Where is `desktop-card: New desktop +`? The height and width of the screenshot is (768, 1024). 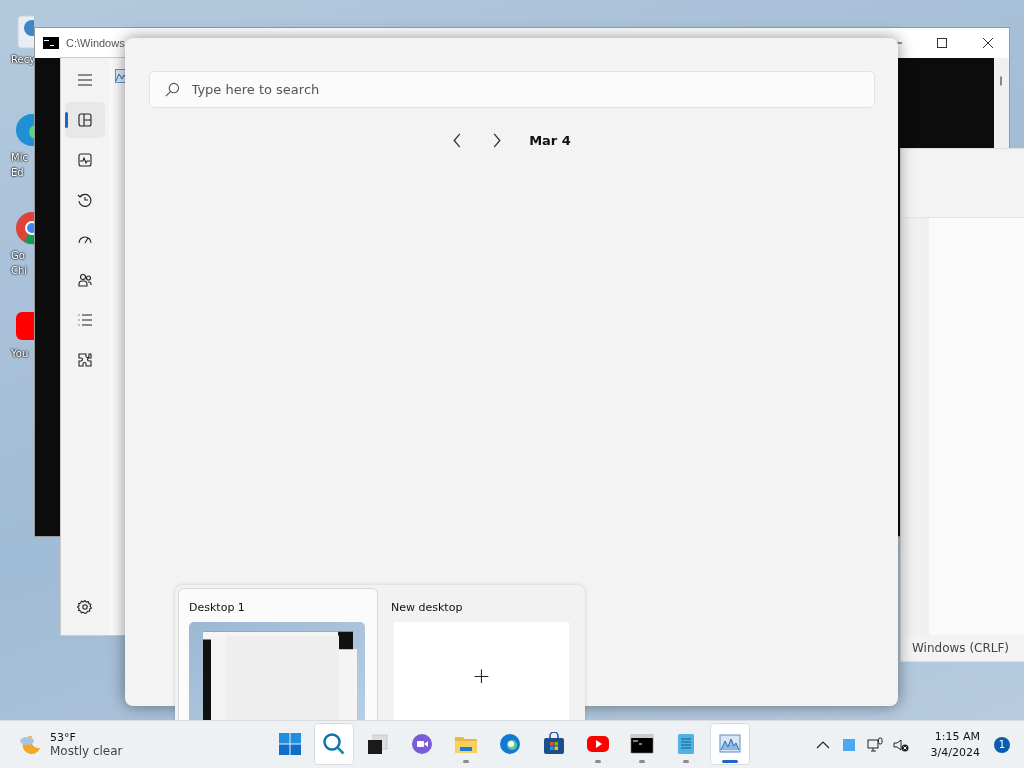 desktop-card: New desktop + is located at coordinates (480, 654).